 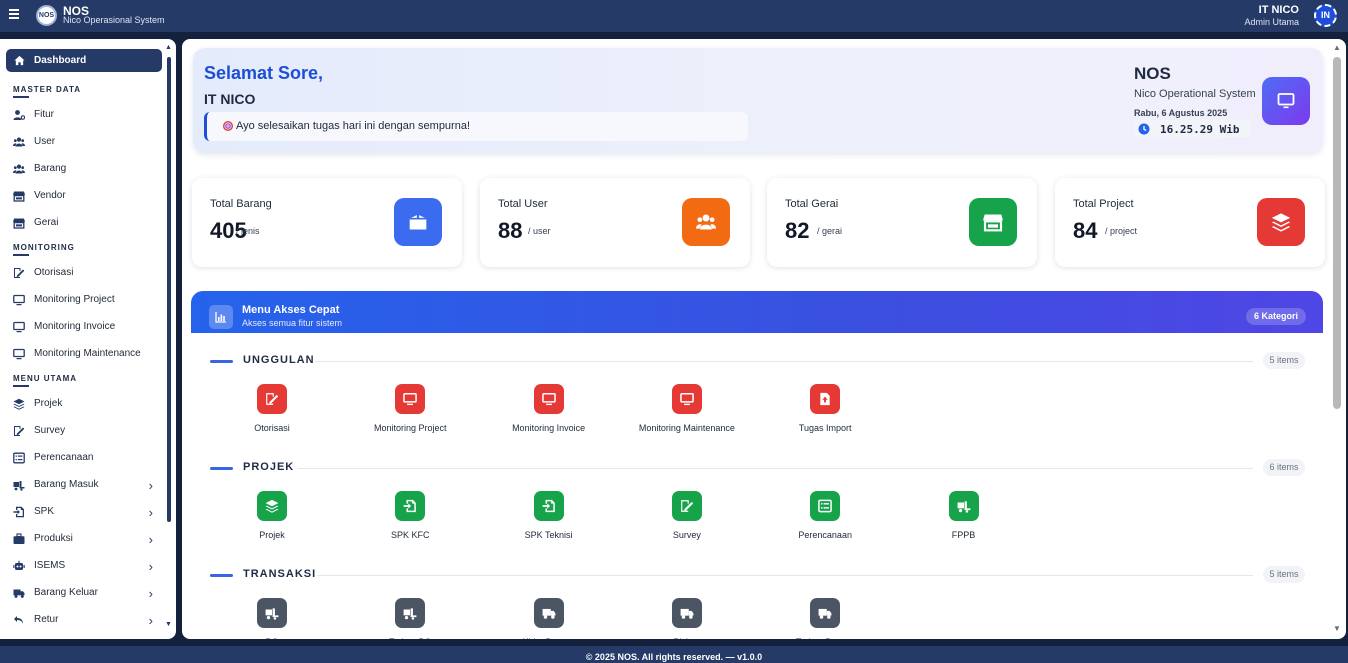 What do you see at coordinates (615, 222) in the screenshot?
I see `stat-card-total-user: Total User 88 / user` at bounding box center [615, 222].